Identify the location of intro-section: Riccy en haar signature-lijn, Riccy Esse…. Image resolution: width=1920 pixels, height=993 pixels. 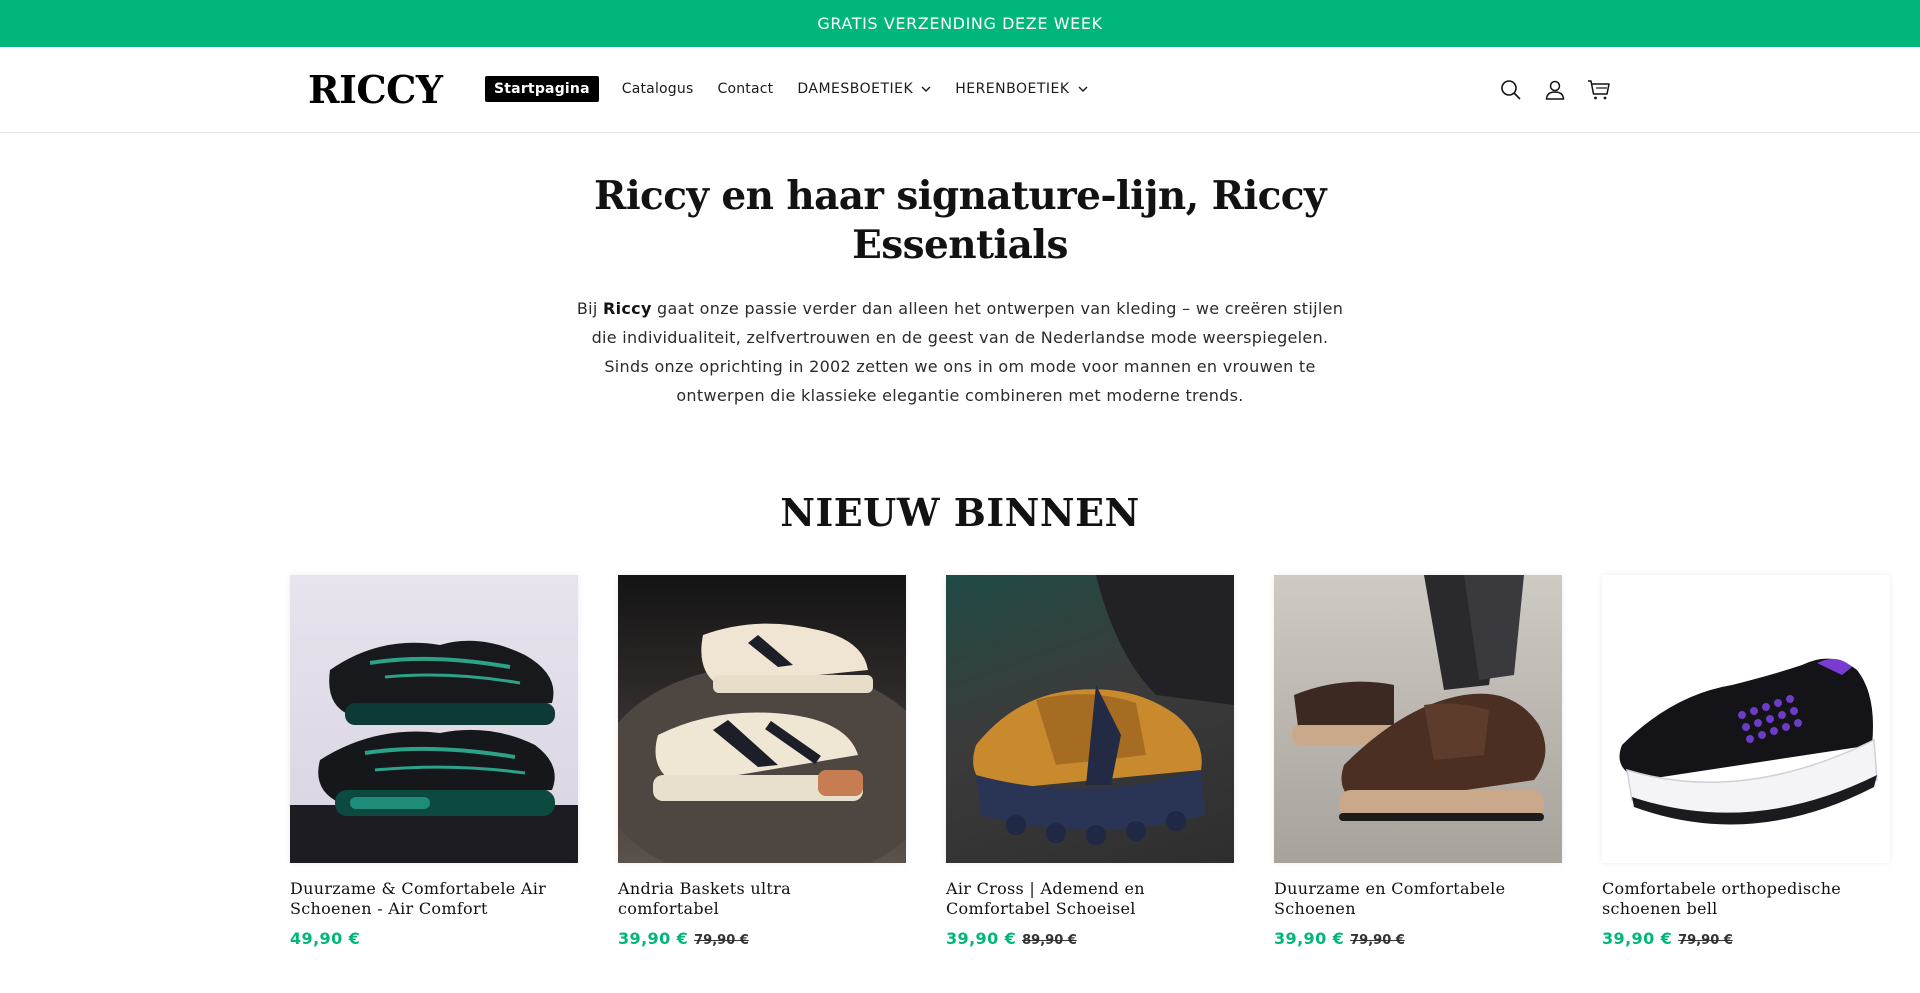
(960, 291).